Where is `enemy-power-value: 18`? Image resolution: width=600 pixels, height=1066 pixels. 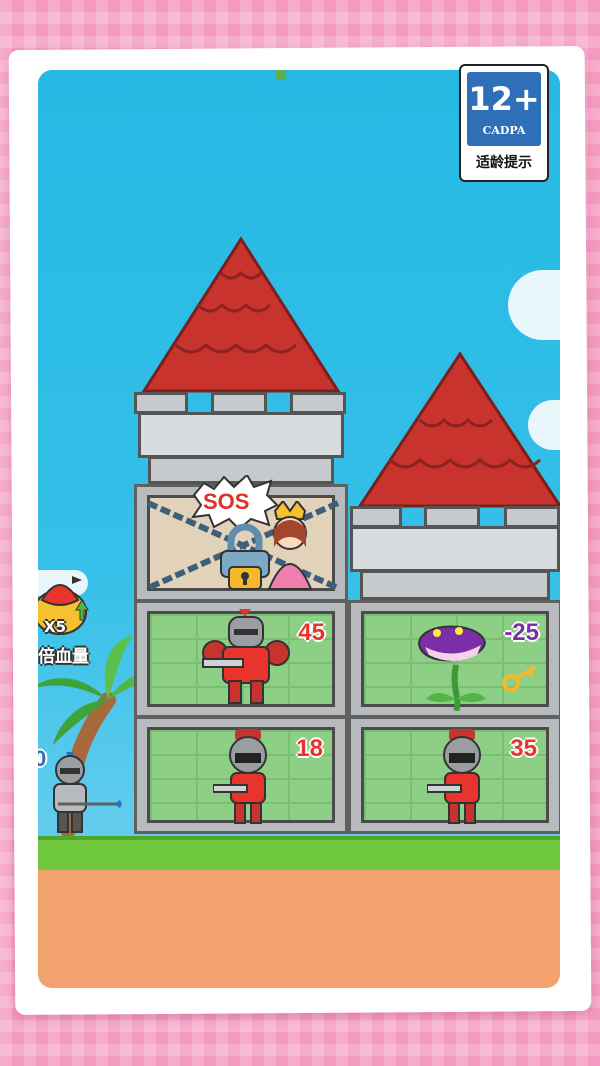
enemy-power-value: 18 is located at coordinates (309, 748).